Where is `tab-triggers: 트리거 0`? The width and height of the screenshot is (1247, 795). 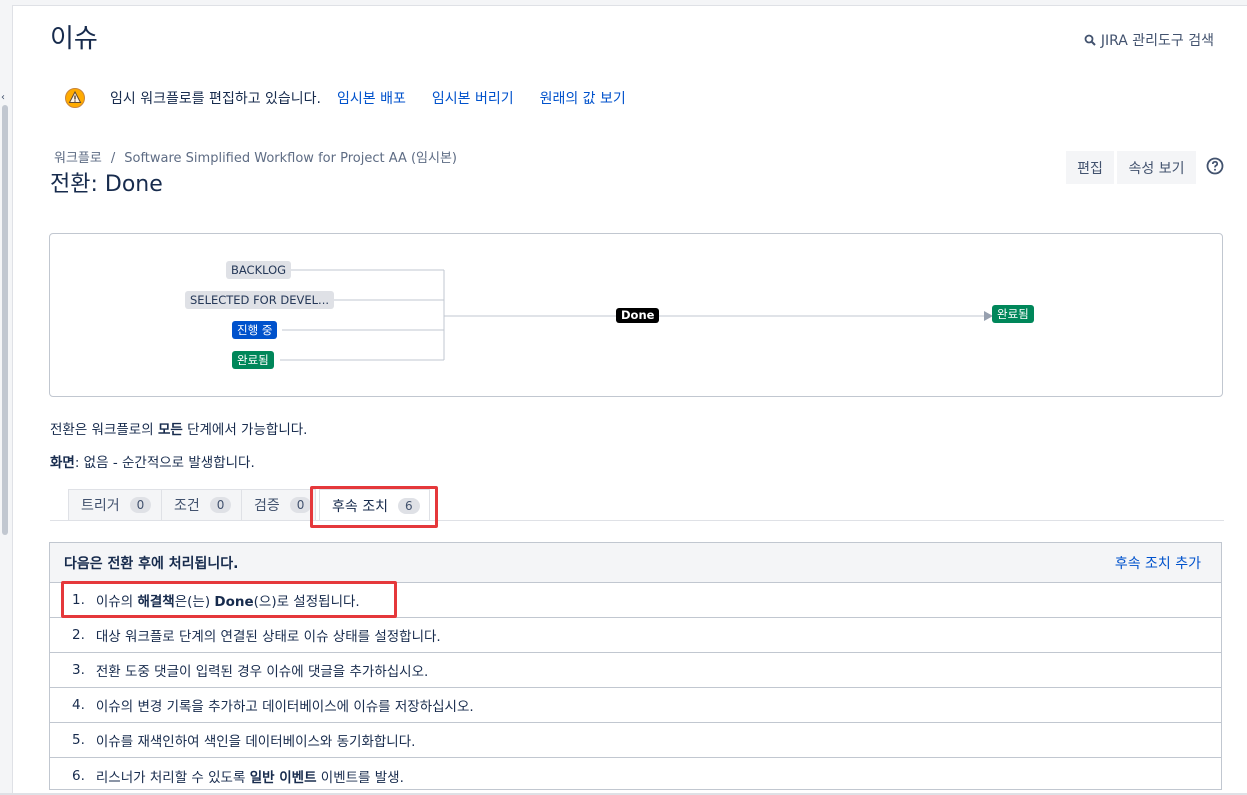 tab-triggers: 트리거 0 is located at coordinates (115, 504).